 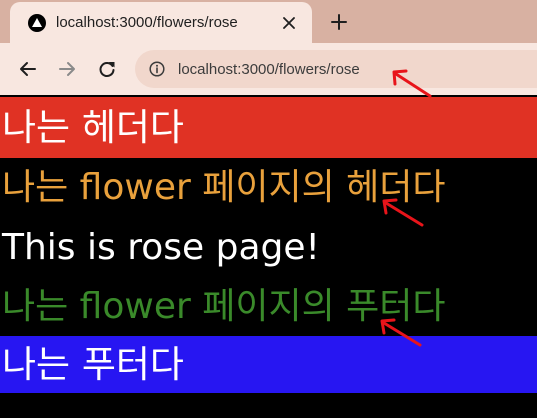 I want to click on root-footer-text: 나는 푸터다, so click(x=93, y=364).